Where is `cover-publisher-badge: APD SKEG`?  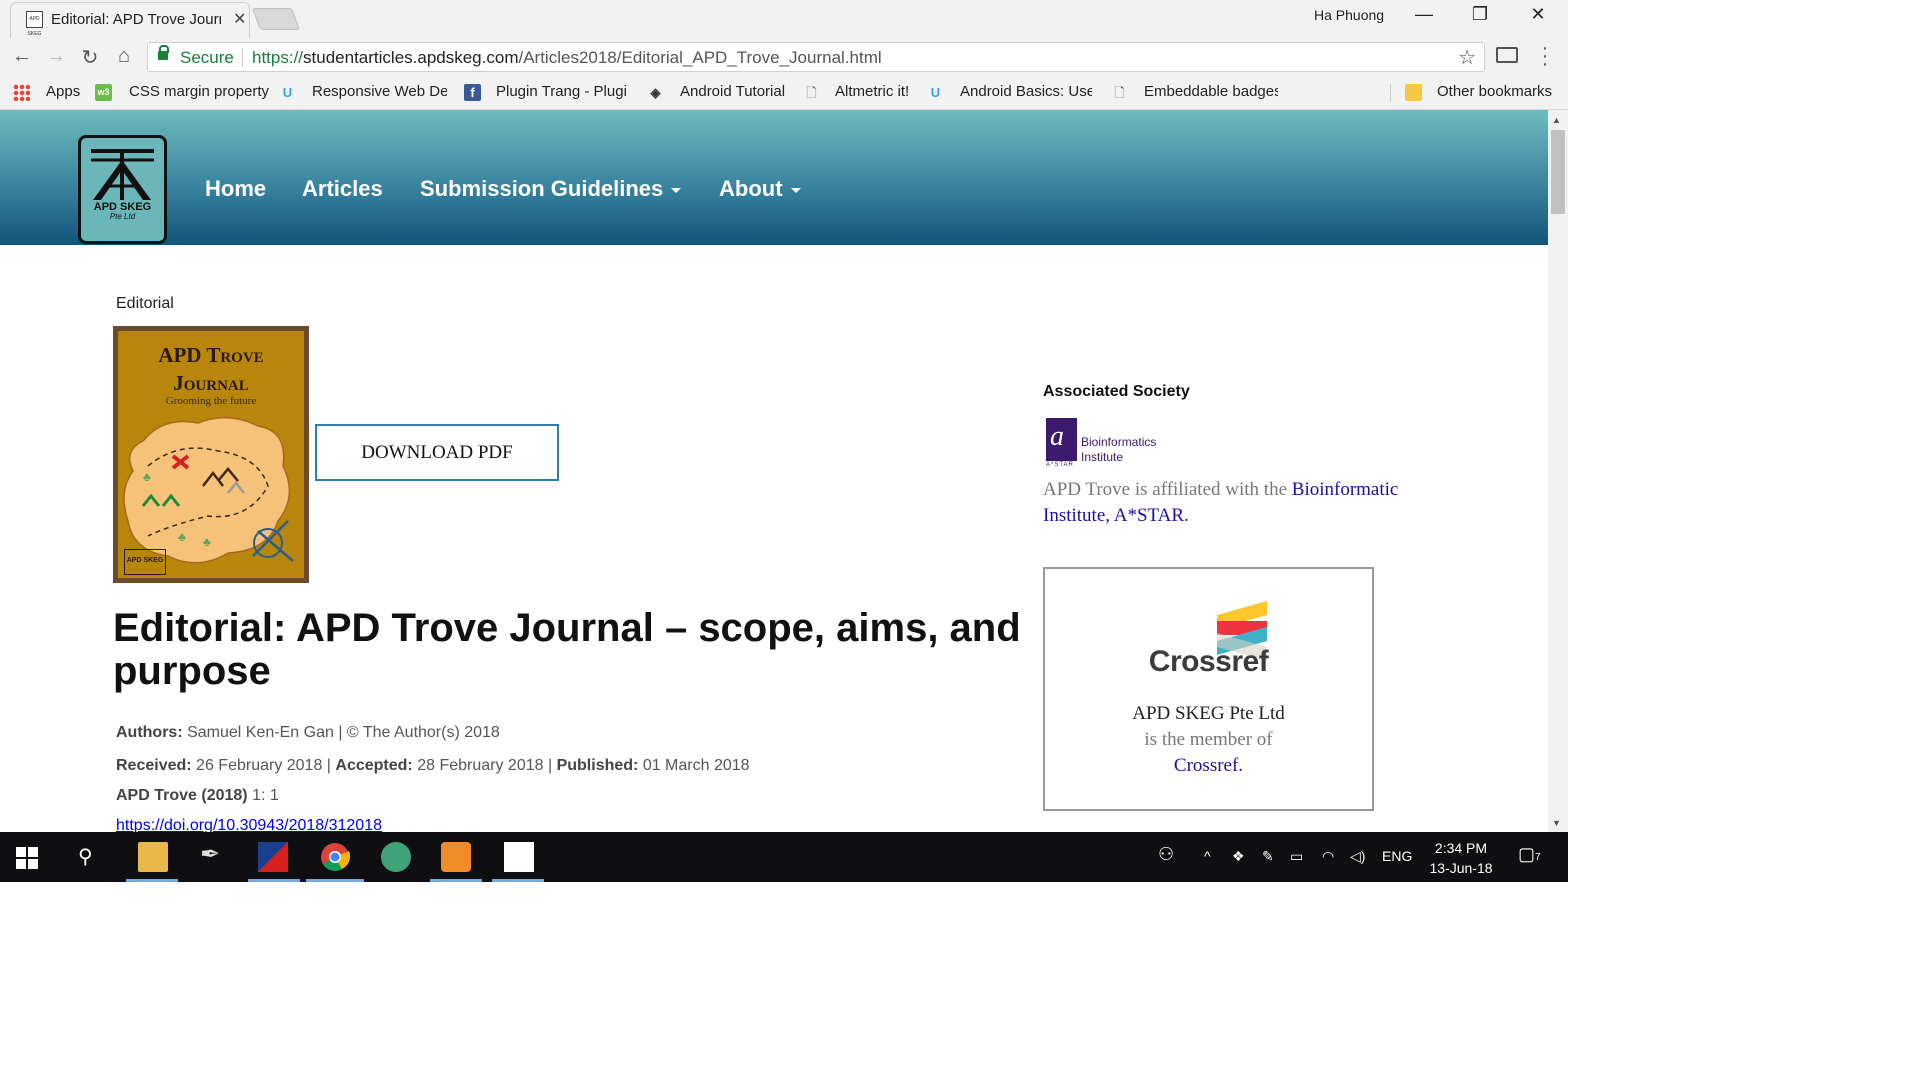
cover-publisher-badge: APD SKEG is located at coordinates (145, 562).